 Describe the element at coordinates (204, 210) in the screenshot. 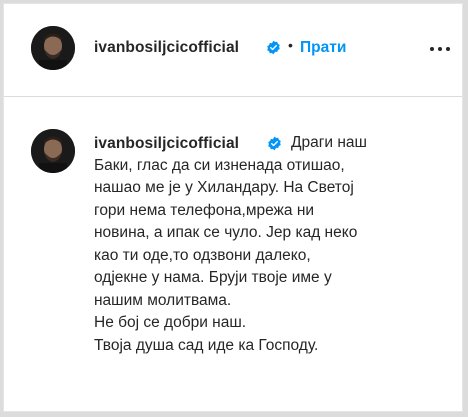

I see `caption-line: гори нема телефона,мрежа ни` at that location.